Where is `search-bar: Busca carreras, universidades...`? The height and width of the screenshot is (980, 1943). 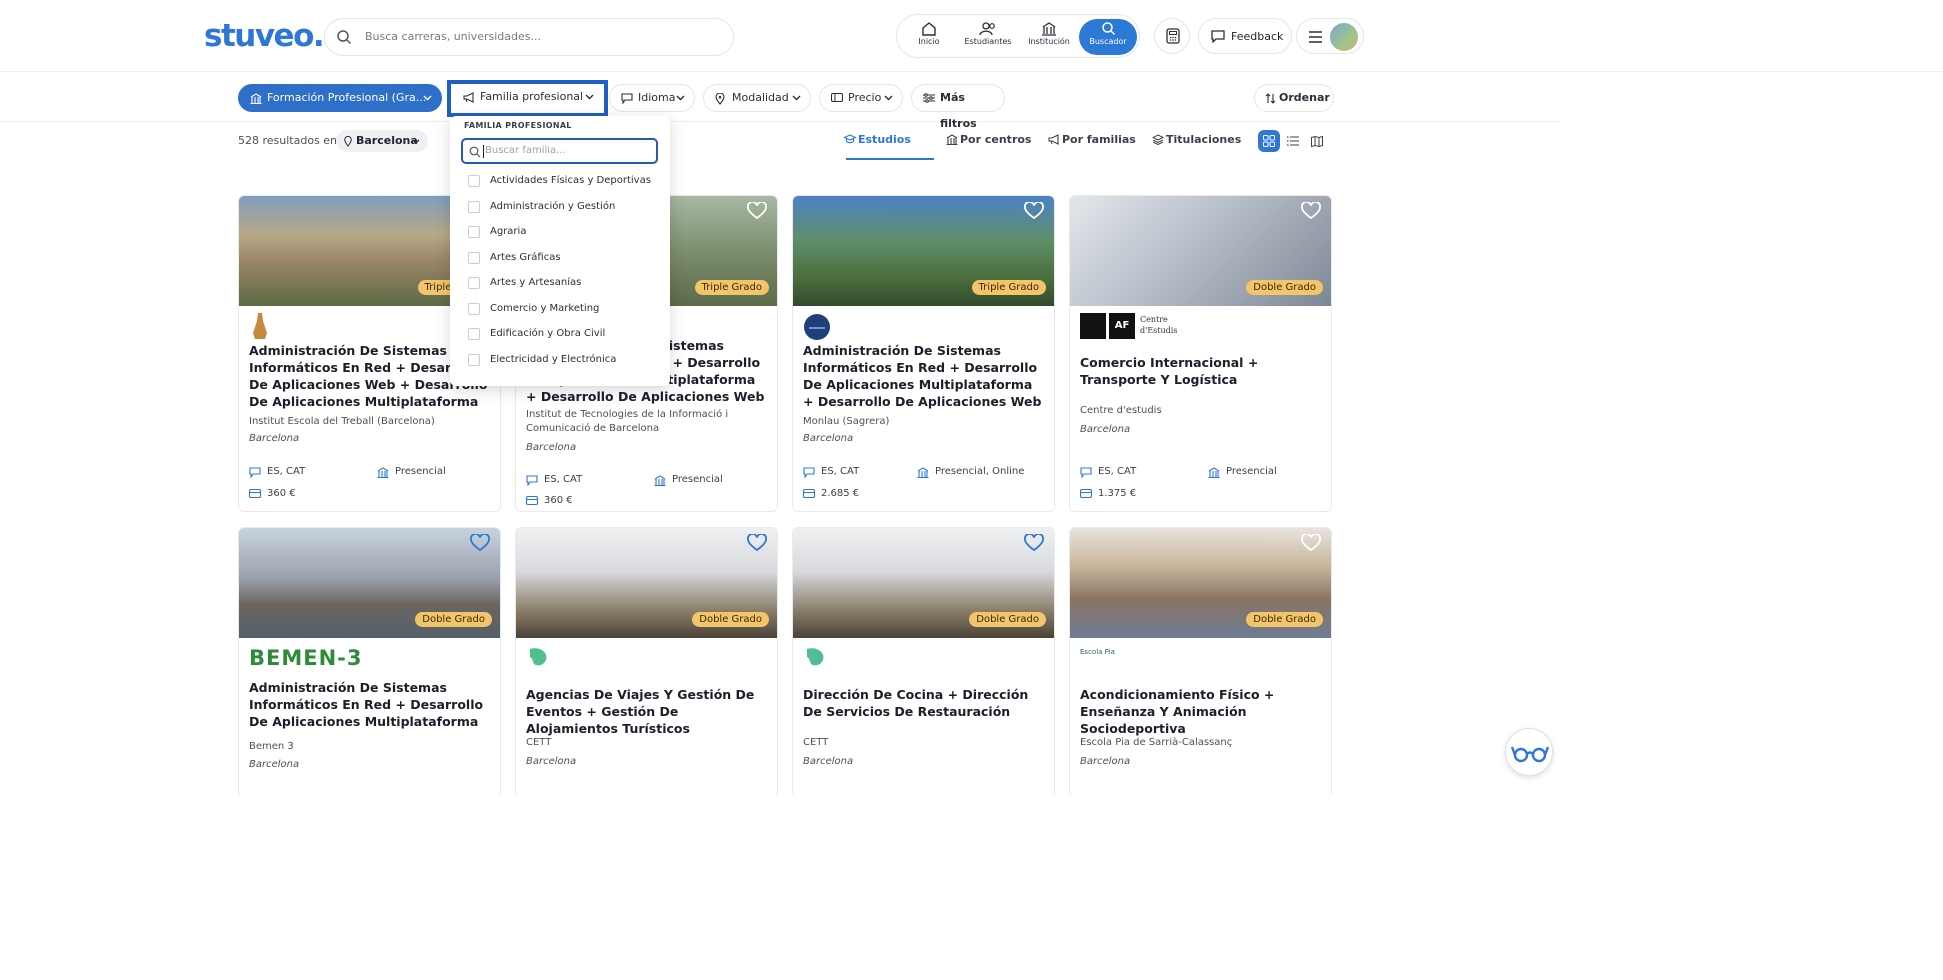
search-bar: Busca carreras, universidades... is located at coordinates (529, 37).